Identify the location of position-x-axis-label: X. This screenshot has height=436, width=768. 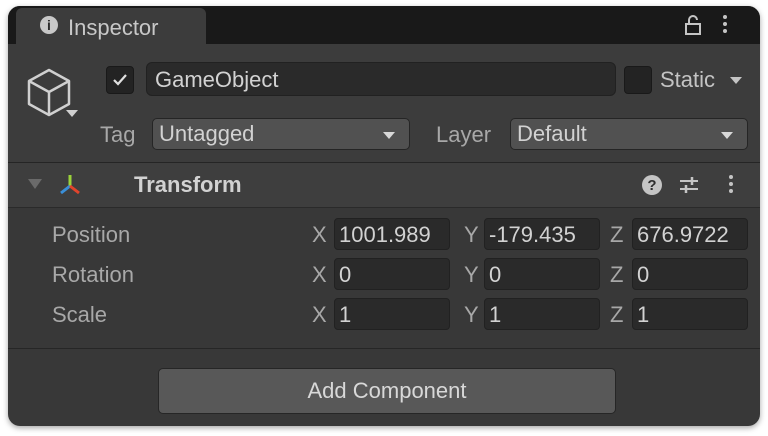
(319, 235).